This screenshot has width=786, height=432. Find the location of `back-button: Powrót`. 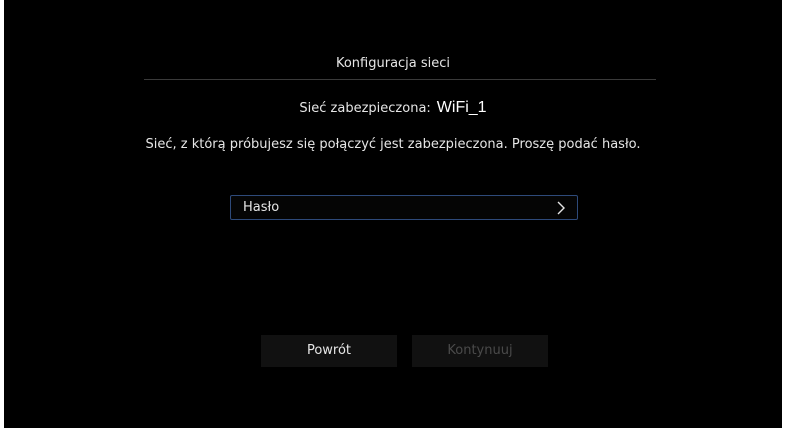

back-button: Powrót is located at coordinates (329, 351).